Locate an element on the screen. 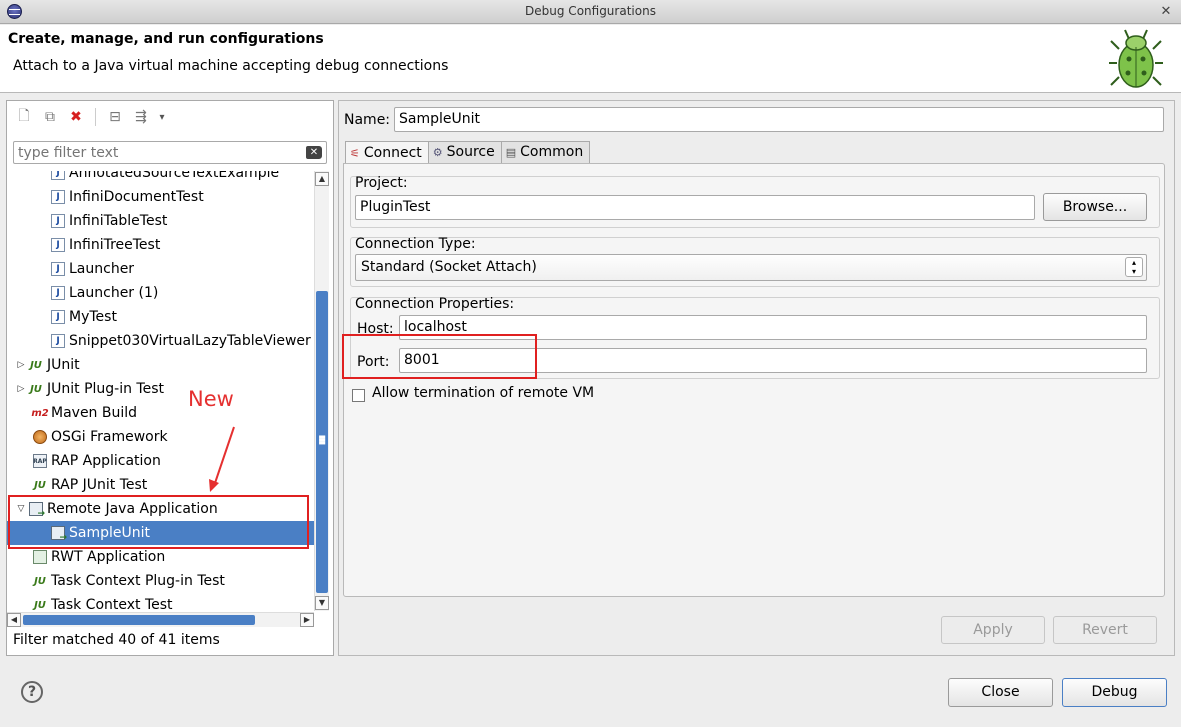 The width and height of the screenshot is (1181, 727). filter-field: ✕ is located at coordinates (170, 152).